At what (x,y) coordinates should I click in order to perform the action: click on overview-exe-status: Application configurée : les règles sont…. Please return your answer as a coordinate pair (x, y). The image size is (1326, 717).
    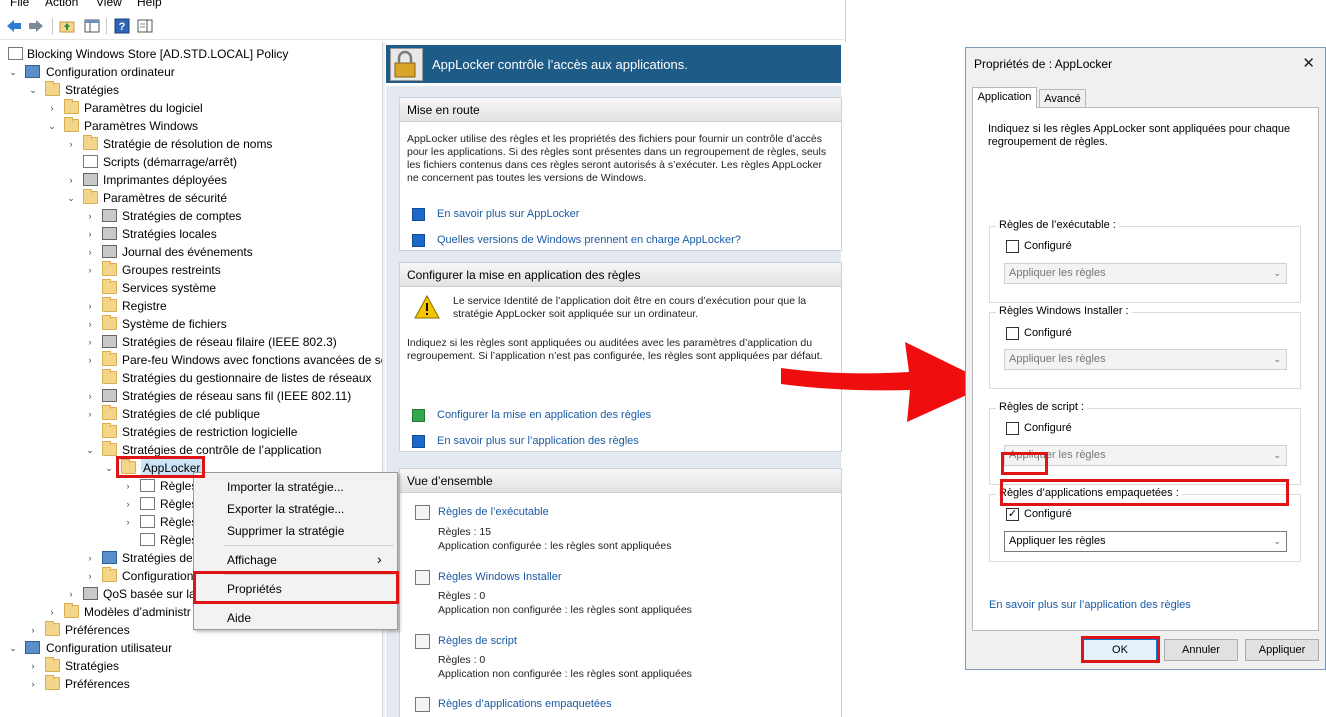
    Looking at the image, I should click on (555, 546).